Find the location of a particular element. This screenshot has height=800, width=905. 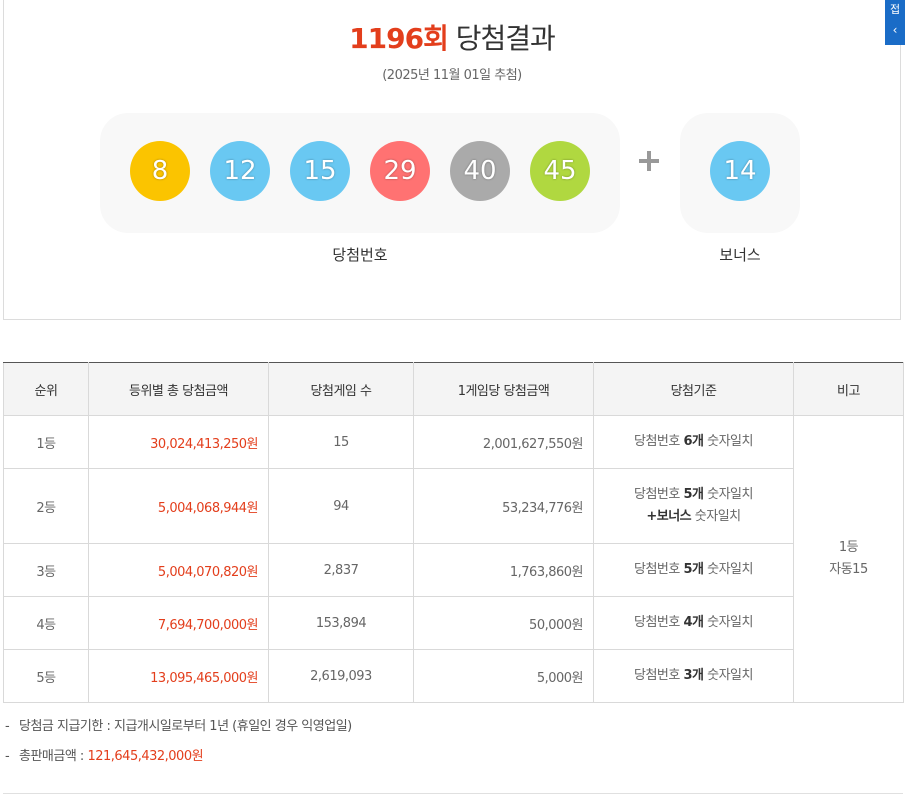

bonus-number-panel: 14 is located at coordinates (740, 173).